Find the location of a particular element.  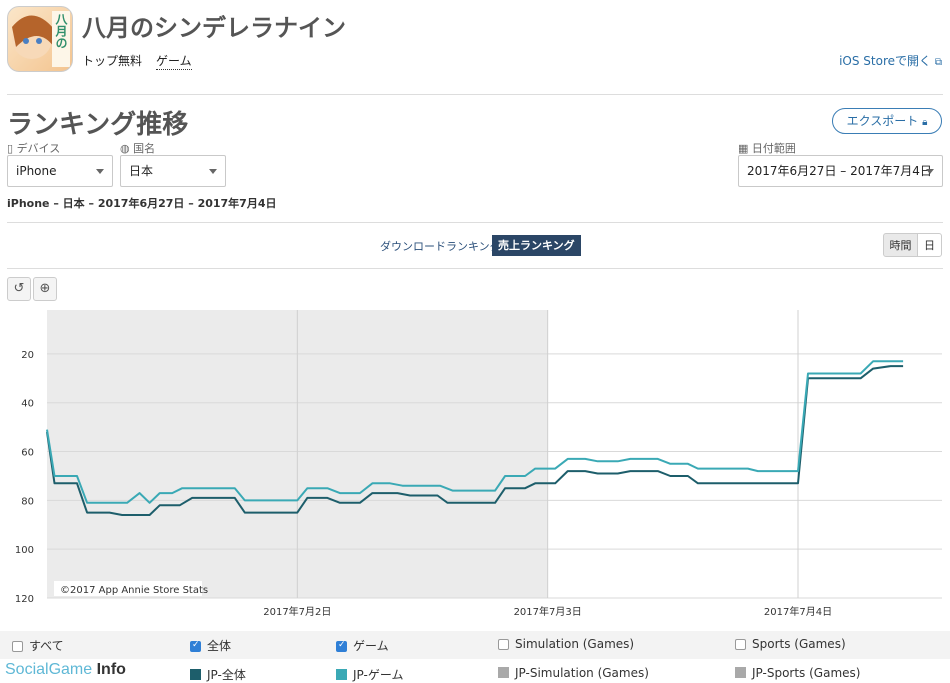

date-range-label: 日付範囲 is located at coordinates (773, 148).